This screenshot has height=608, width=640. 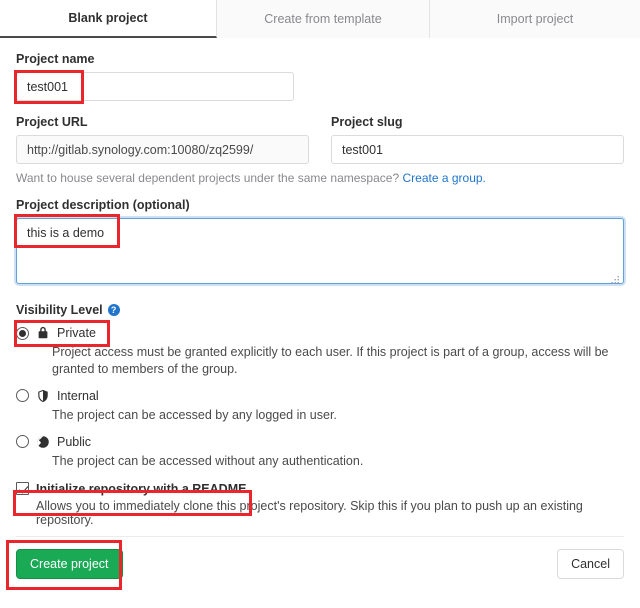 I want to click on tab-blank-project: Blank project, so click(x=108, y=19).